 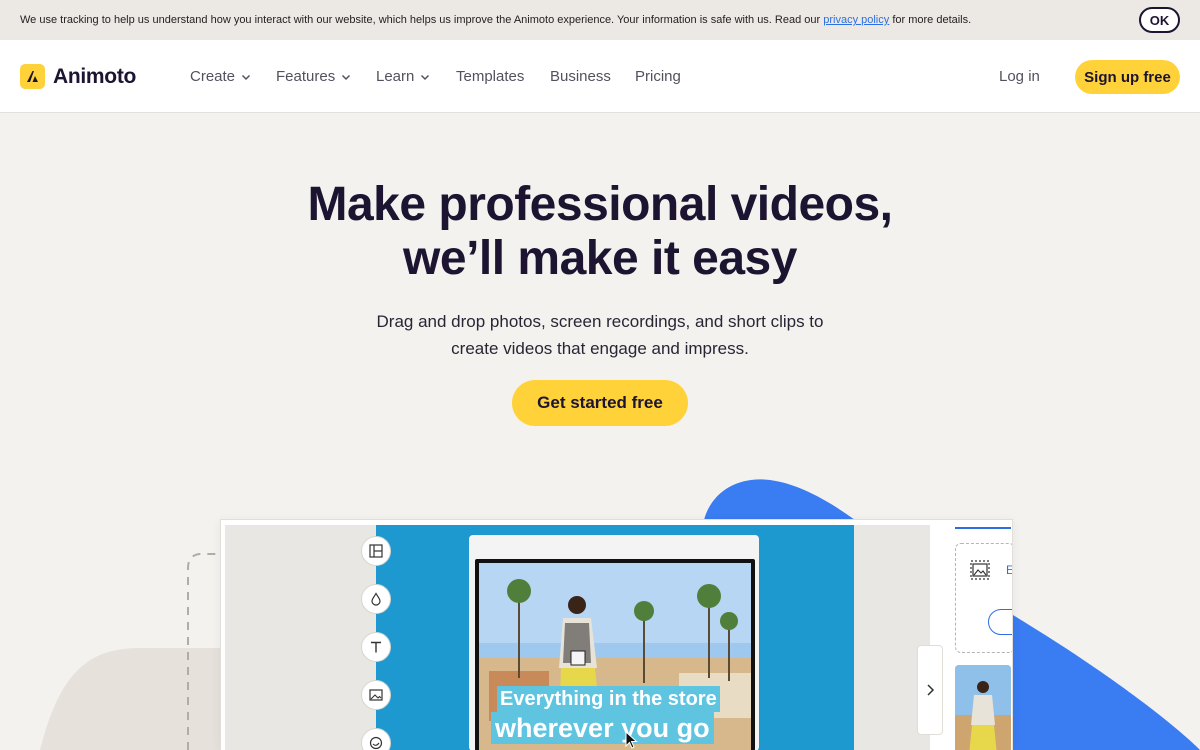 I want to click on caption-line-2: wherever you go, so click(x=602, y=728).